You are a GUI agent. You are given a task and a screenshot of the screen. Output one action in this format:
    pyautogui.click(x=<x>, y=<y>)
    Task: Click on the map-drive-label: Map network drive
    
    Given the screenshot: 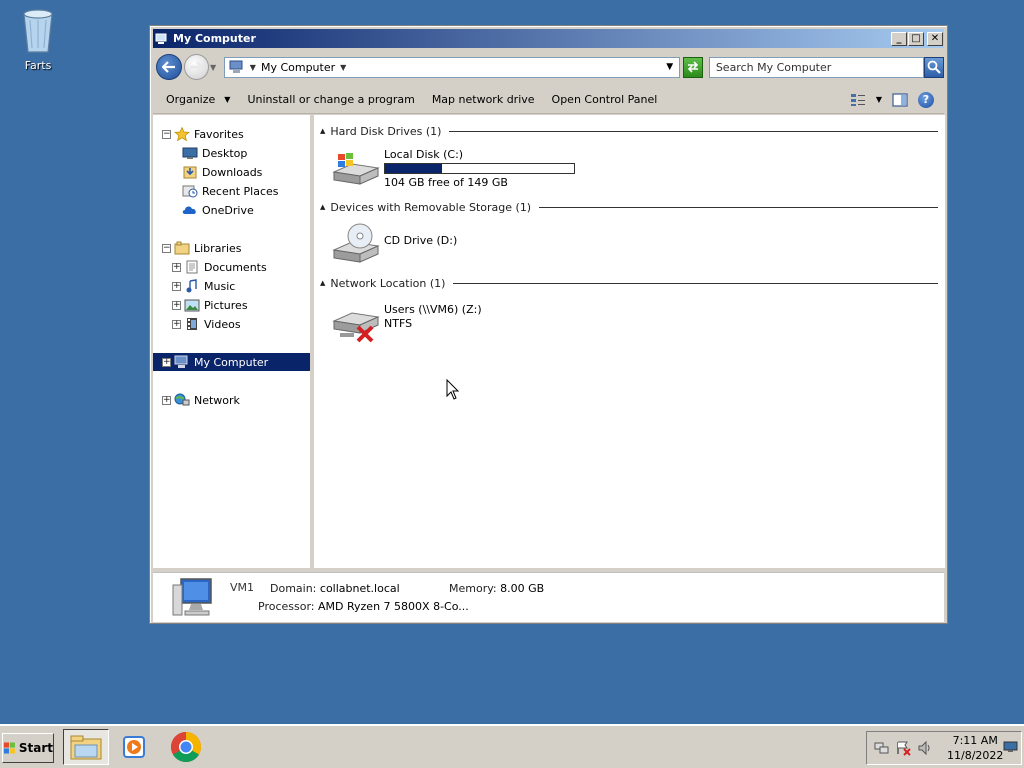 What is the action you would take?
    pyautogui.click(x=483, y=99)
    